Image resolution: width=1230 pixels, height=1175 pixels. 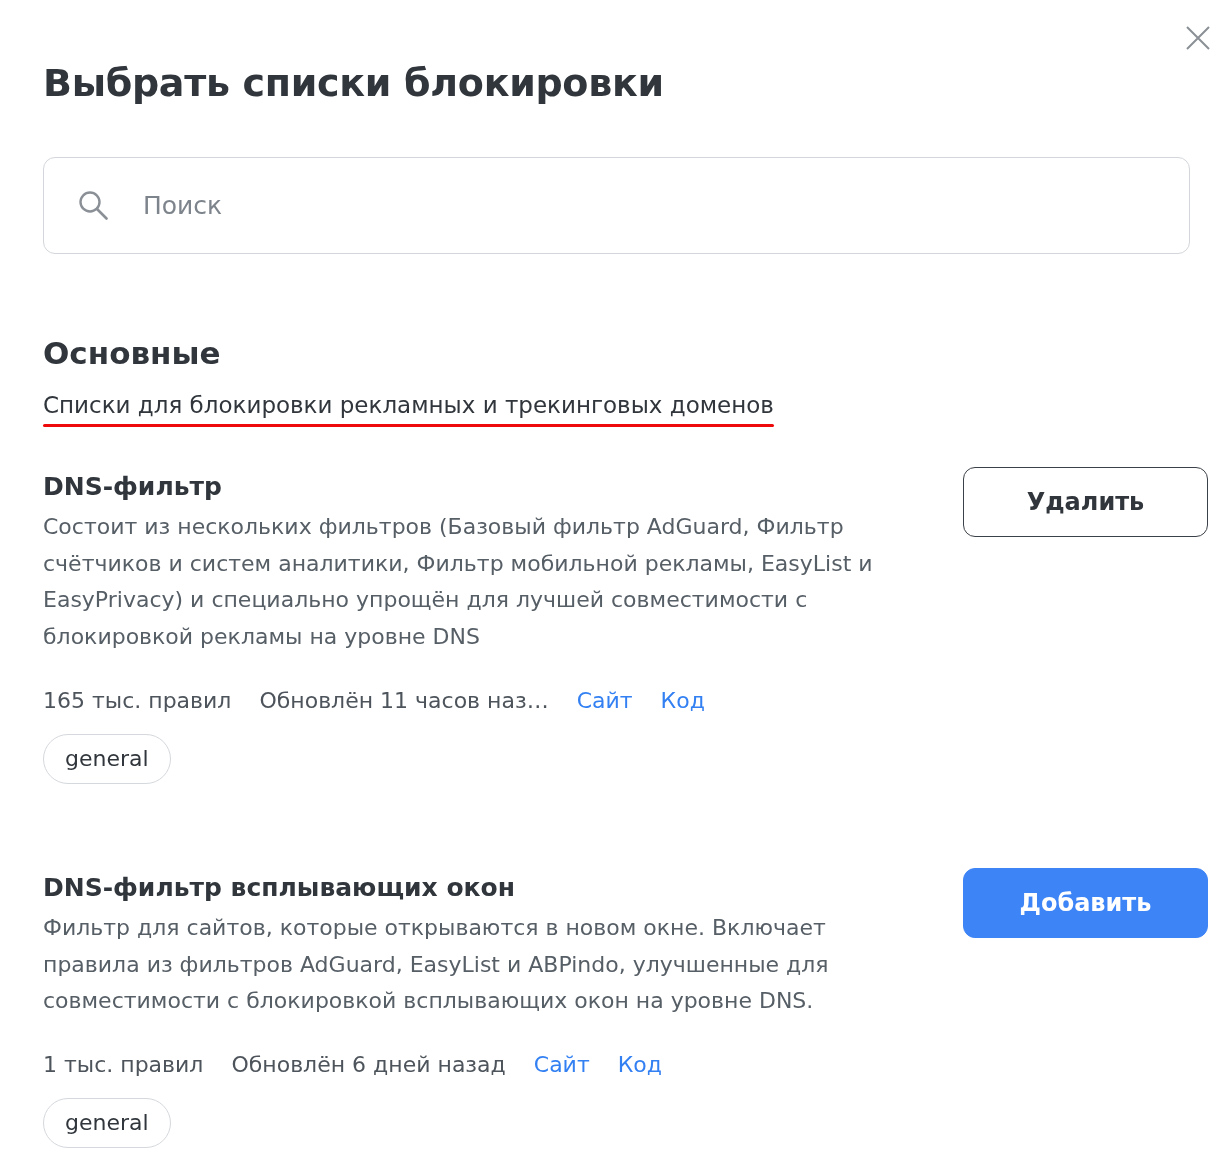 I want to click on close-button, so click(x=1198, y=38).